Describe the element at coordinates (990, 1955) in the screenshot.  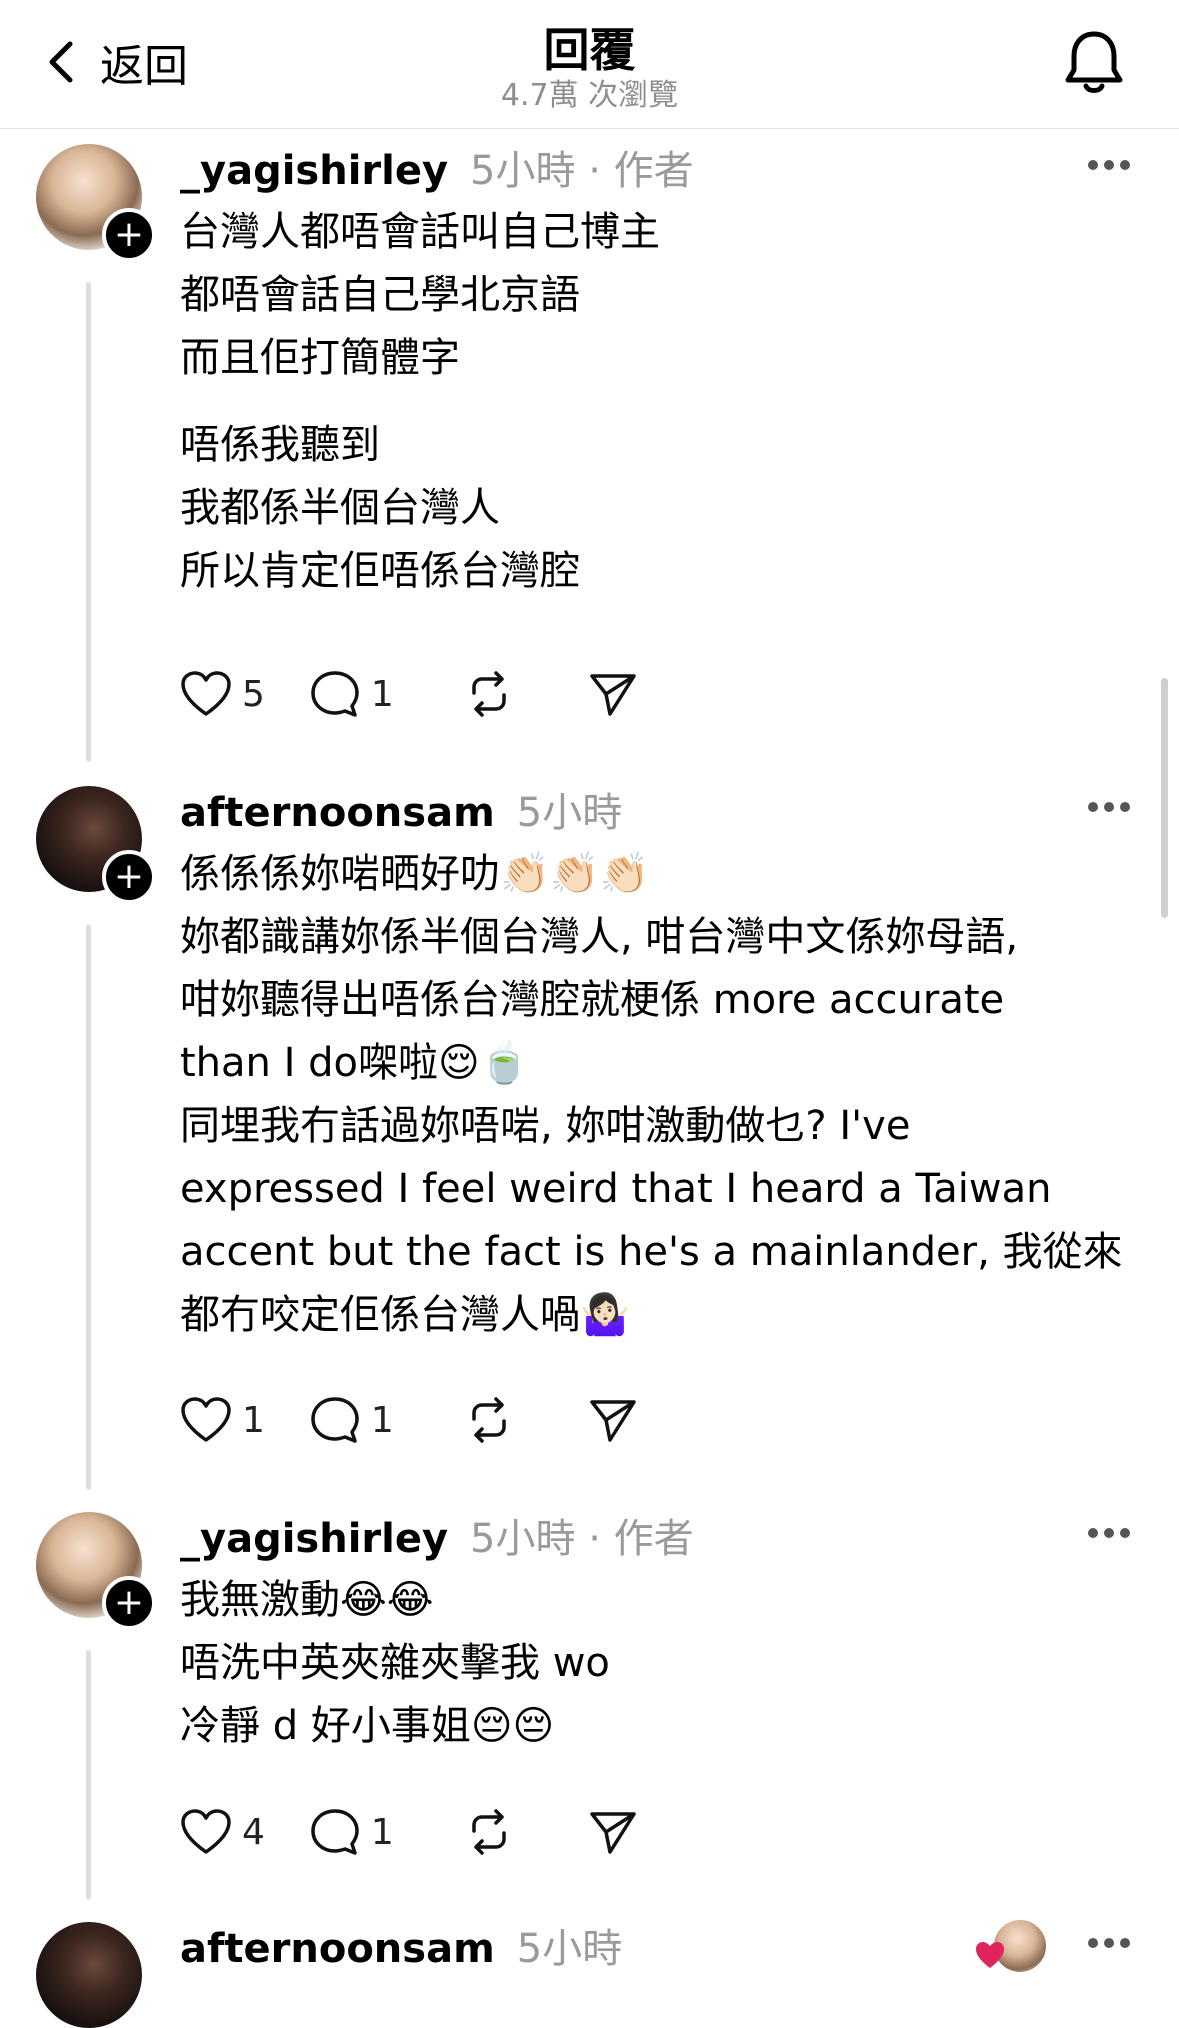
I see `heart-badge-icon` at that location.